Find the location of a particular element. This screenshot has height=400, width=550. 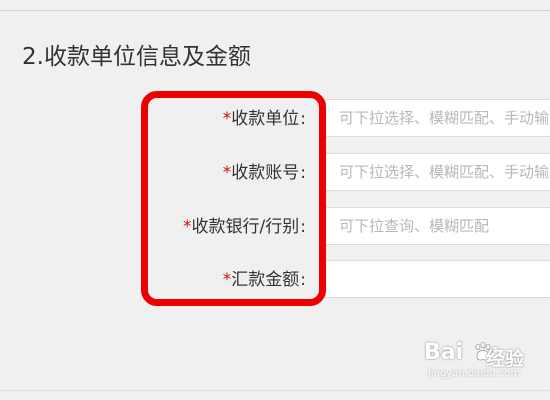

form-row-payee-unit: *收款单位: is located at coordinates (275, 119).